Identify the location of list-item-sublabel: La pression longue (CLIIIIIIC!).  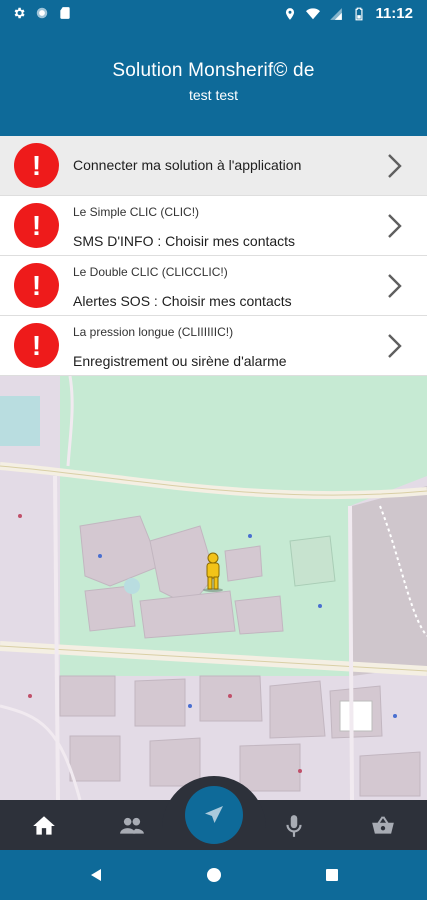
(153, 332).